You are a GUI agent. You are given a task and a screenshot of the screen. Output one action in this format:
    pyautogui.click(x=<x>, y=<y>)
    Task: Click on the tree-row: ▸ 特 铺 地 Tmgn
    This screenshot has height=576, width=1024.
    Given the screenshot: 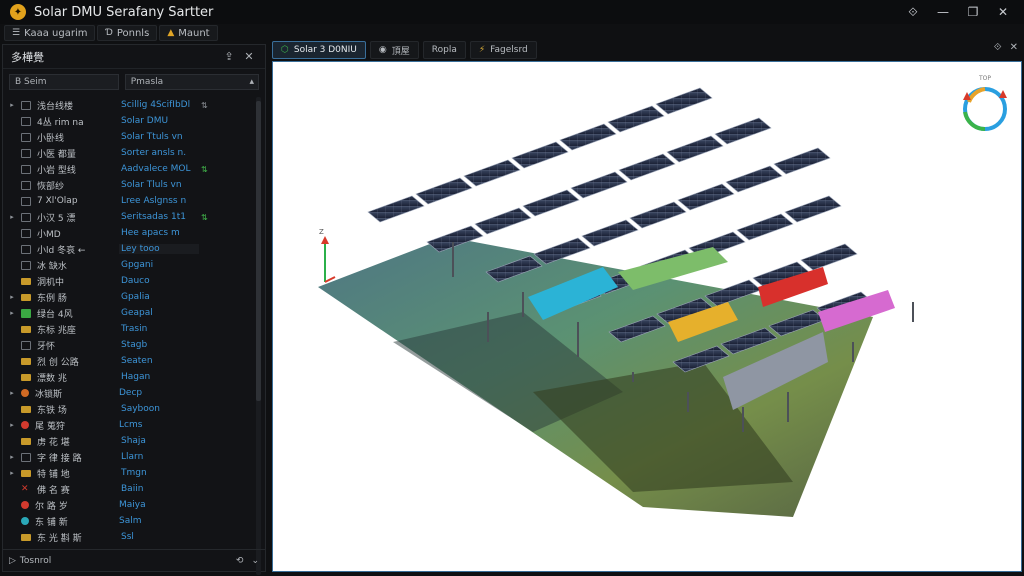 What is the action you would take?
    pyautogui.click(x=129, y=473)
    